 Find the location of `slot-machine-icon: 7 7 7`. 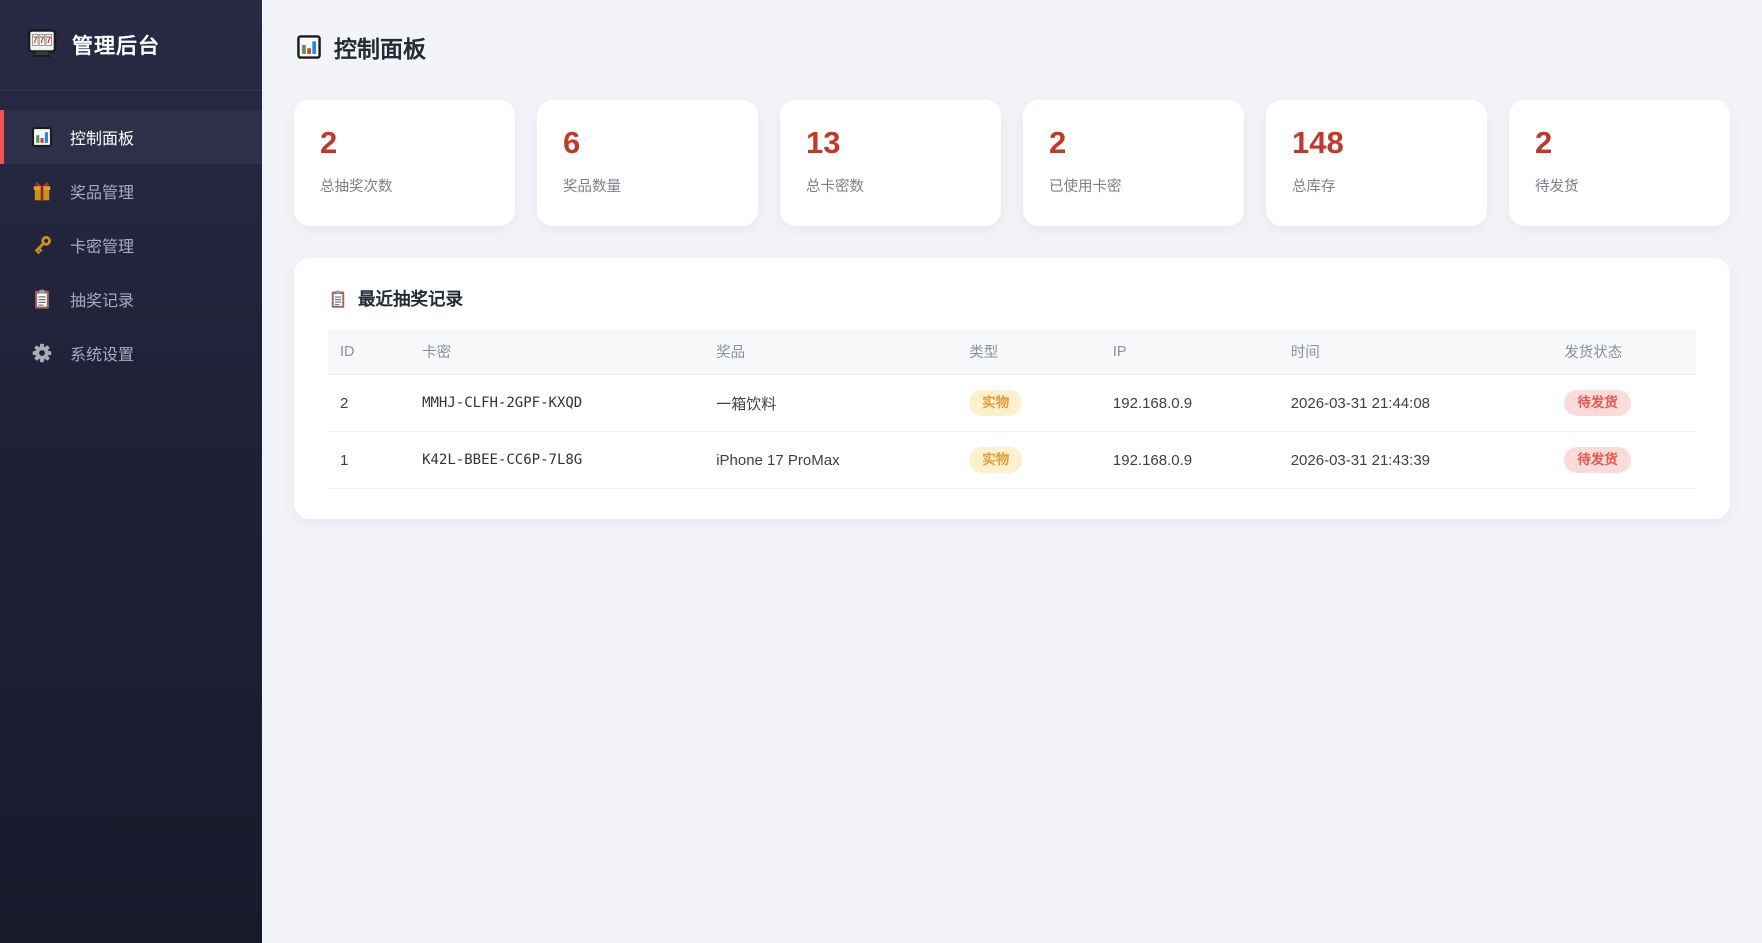

slot-machine-icon: 7 7 7 is located at coordinates (42, 45).